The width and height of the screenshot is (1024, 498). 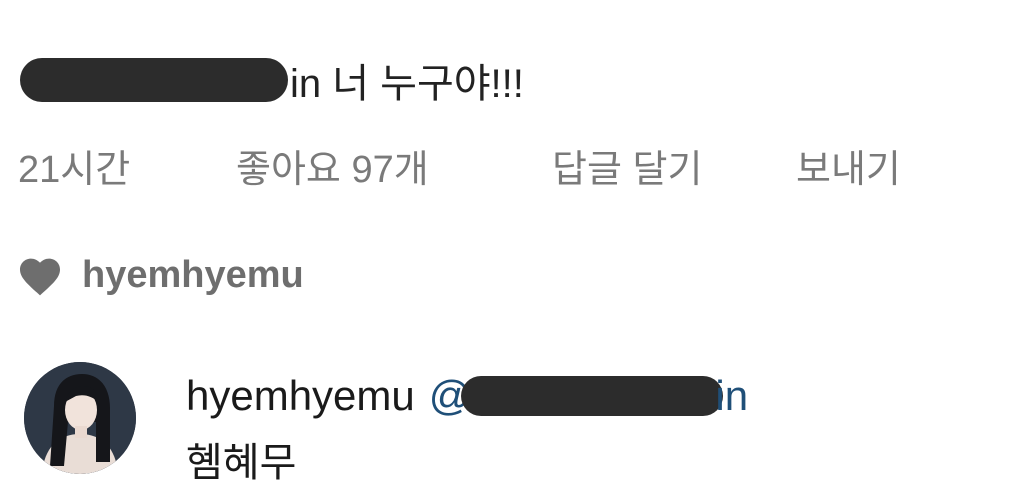 What do you see at coordinates (627, 165) in the screenshot?
I see `reply-button: 답글 달기` at bounding box center [627, 165].